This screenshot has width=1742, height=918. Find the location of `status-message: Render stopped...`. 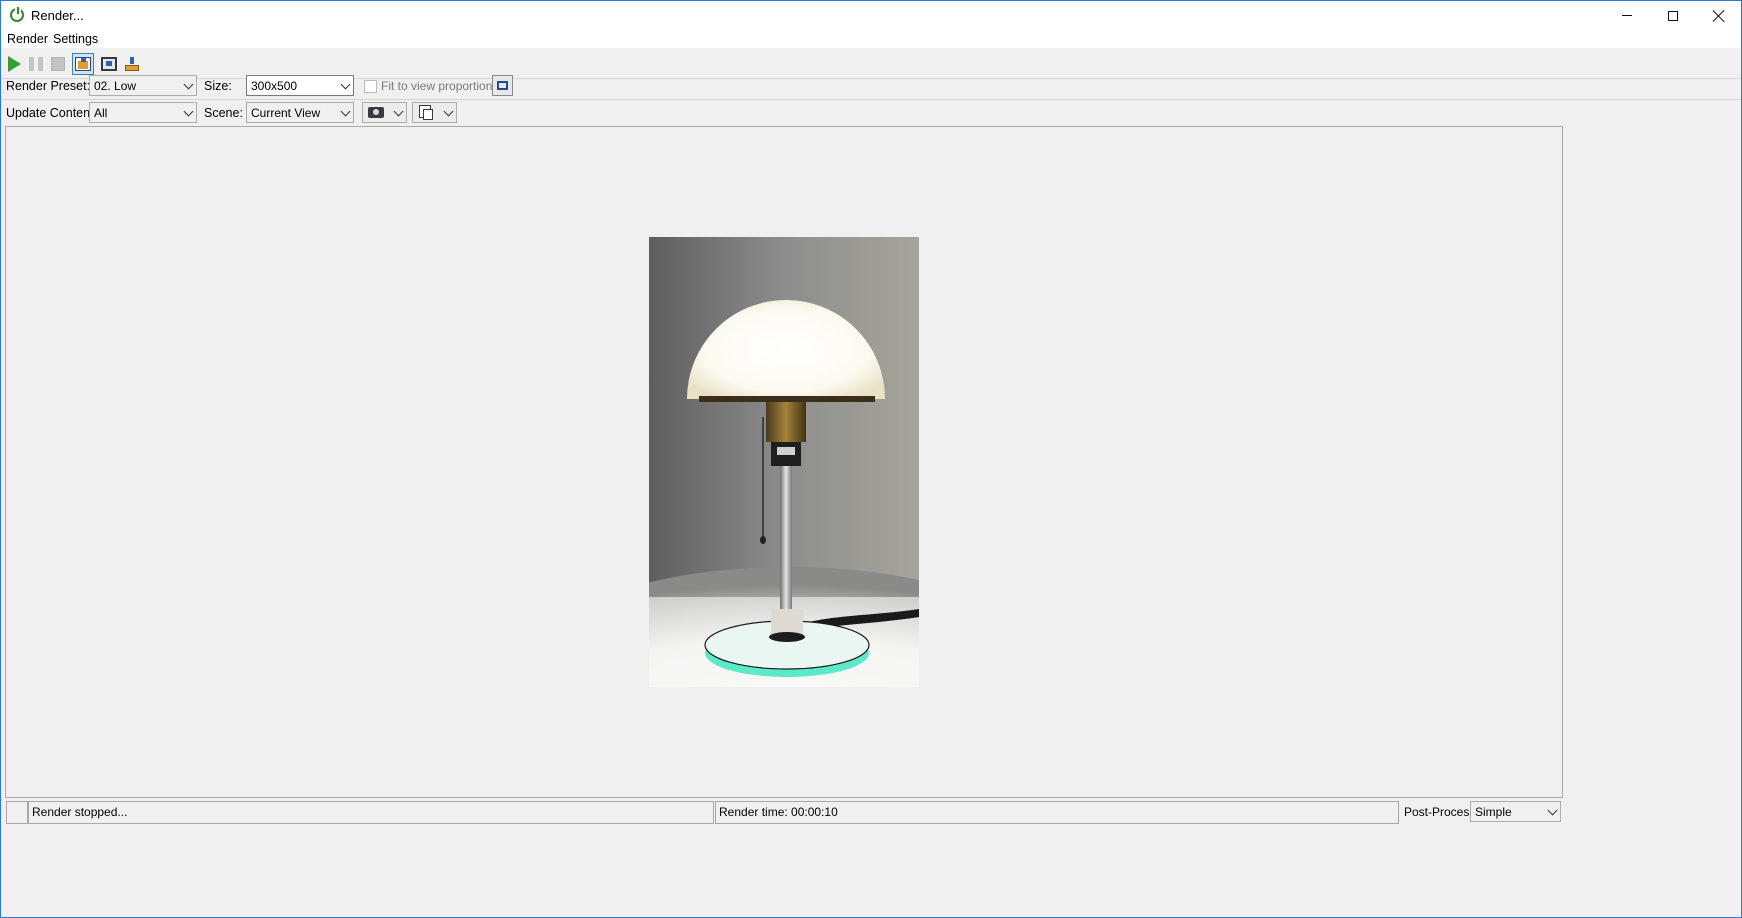

status-message: Render stopped... is located at coordinates (80, 812).